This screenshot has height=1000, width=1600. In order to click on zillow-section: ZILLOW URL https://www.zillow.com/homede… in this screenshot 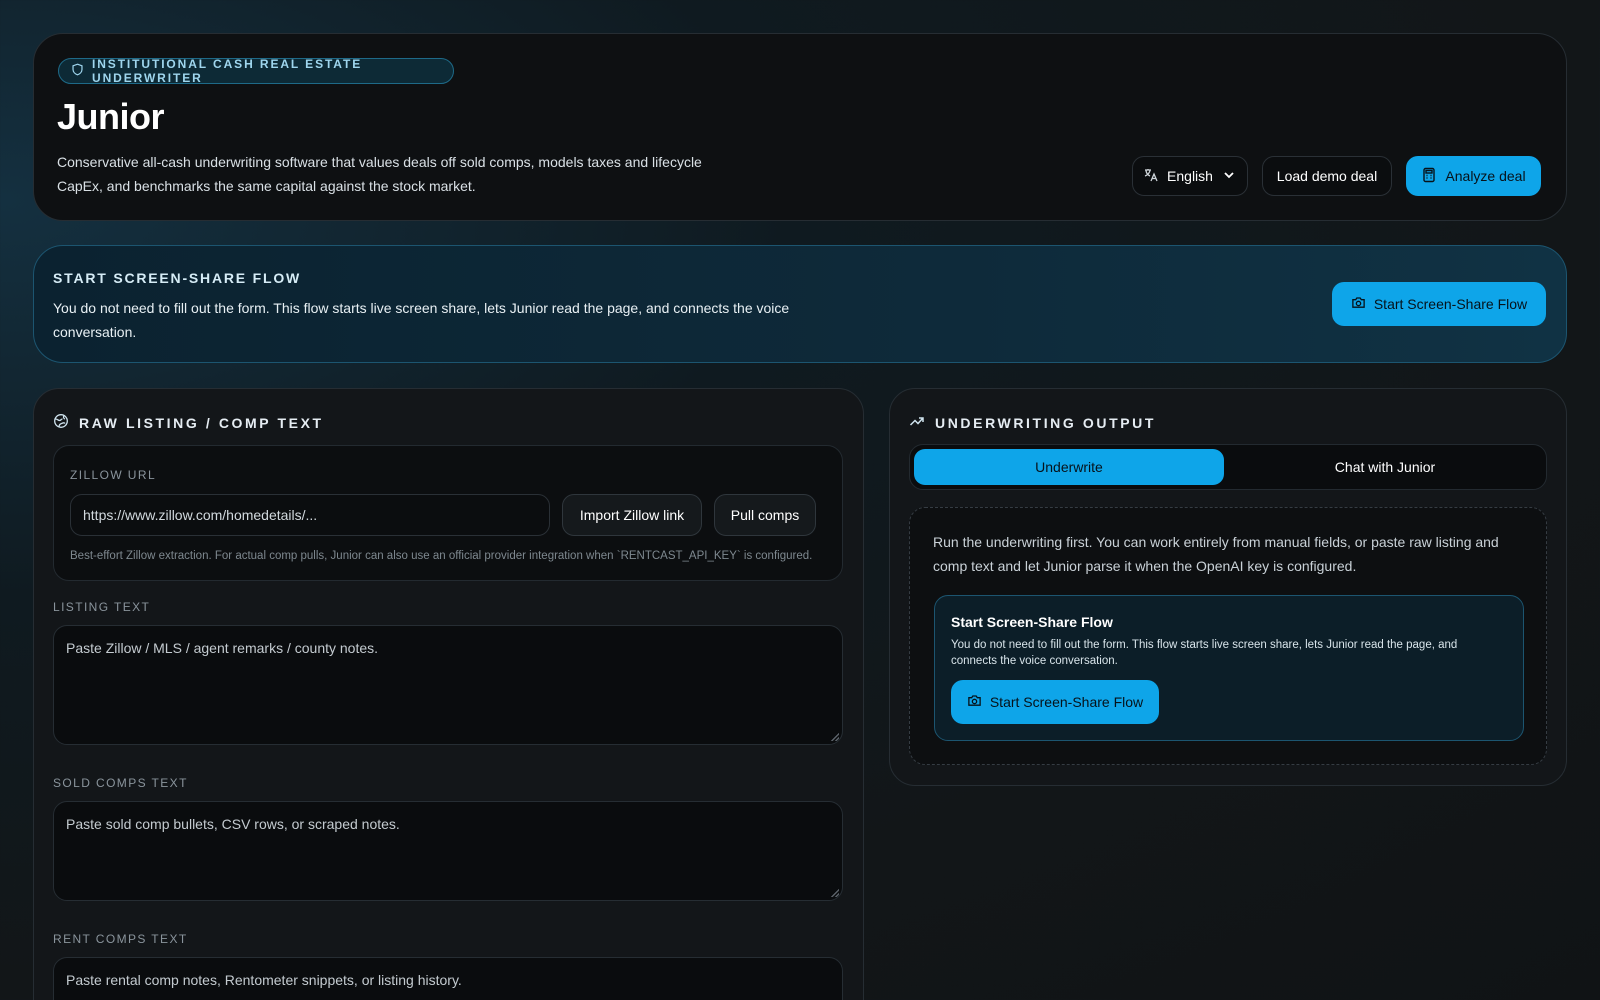, I will do `click(448, 513)`.